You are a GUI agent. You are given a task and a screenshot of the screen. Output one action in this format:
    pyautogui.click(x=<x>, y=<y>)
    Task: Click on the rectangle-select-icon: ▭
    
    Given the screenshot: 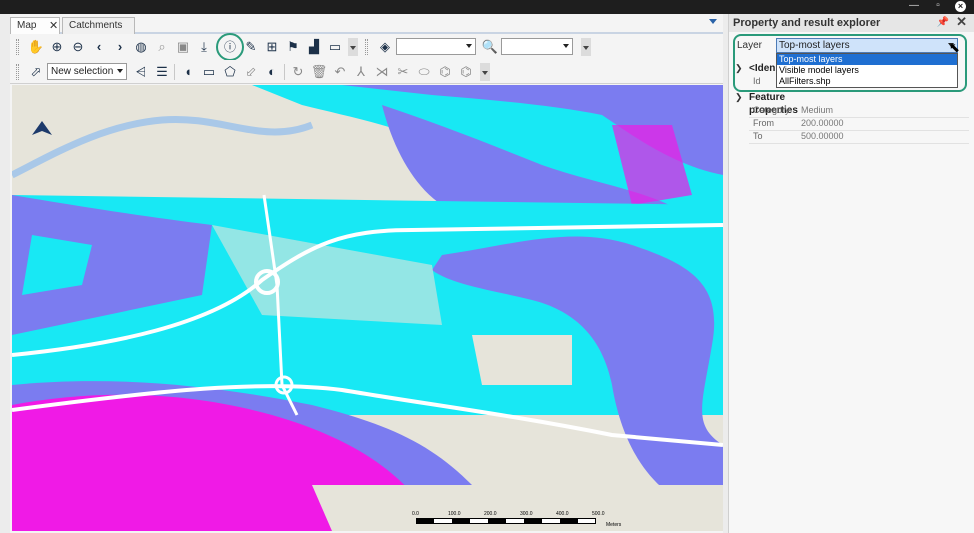 What is the action you would take?
    pyautogui.click(x=209, y=72)
    